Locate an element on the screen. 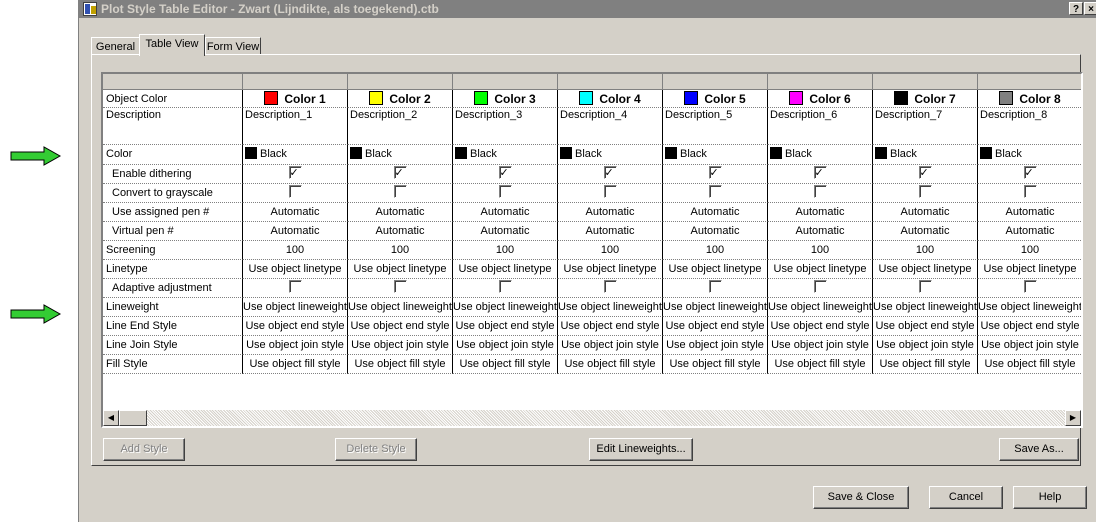 This screenshot has height=522, width=1096. close-icon: × is located at coordinates (1090, 8).